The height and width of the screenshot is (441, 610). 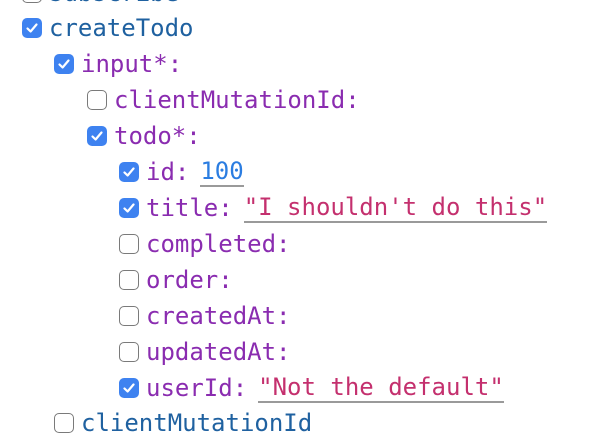 I want to click on field-row-updatedAt: updatedAt:, so click(x=205, y=352).